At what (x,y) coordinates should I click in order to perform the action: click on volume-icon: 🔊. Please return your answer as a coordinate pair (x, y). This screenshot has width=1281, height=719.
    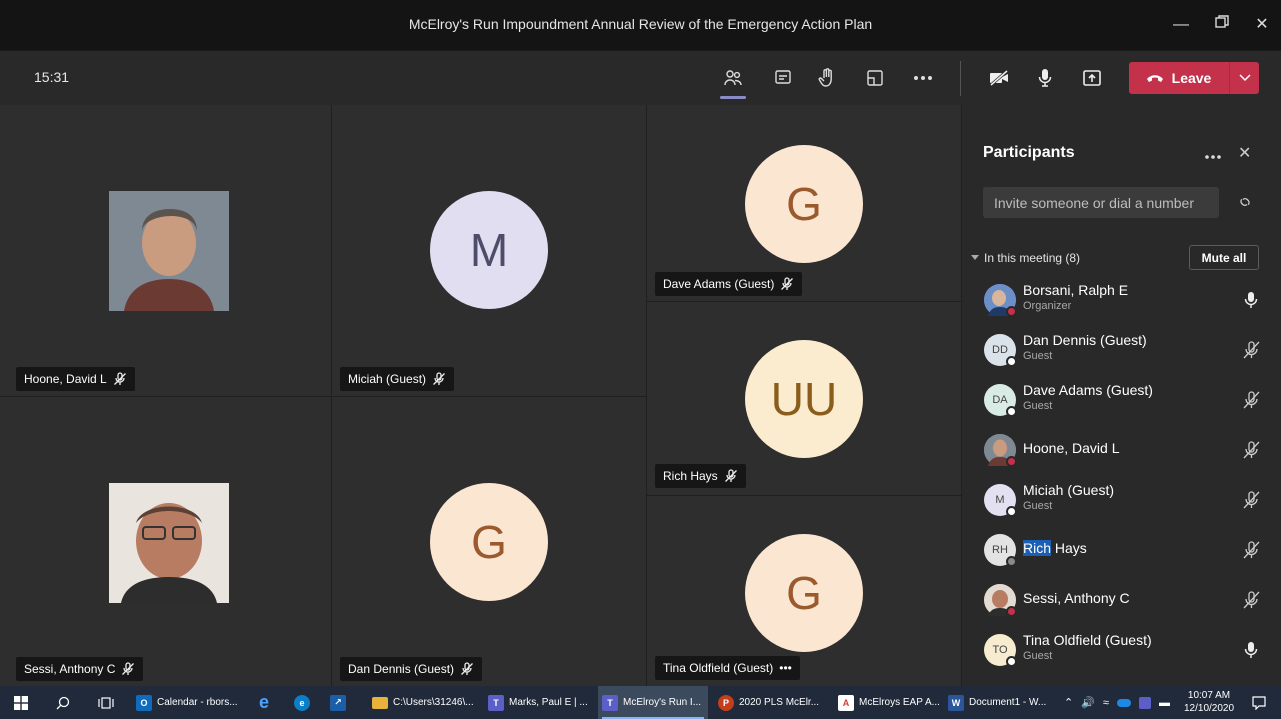
    Looking at the image, I should click on (1088, 702).